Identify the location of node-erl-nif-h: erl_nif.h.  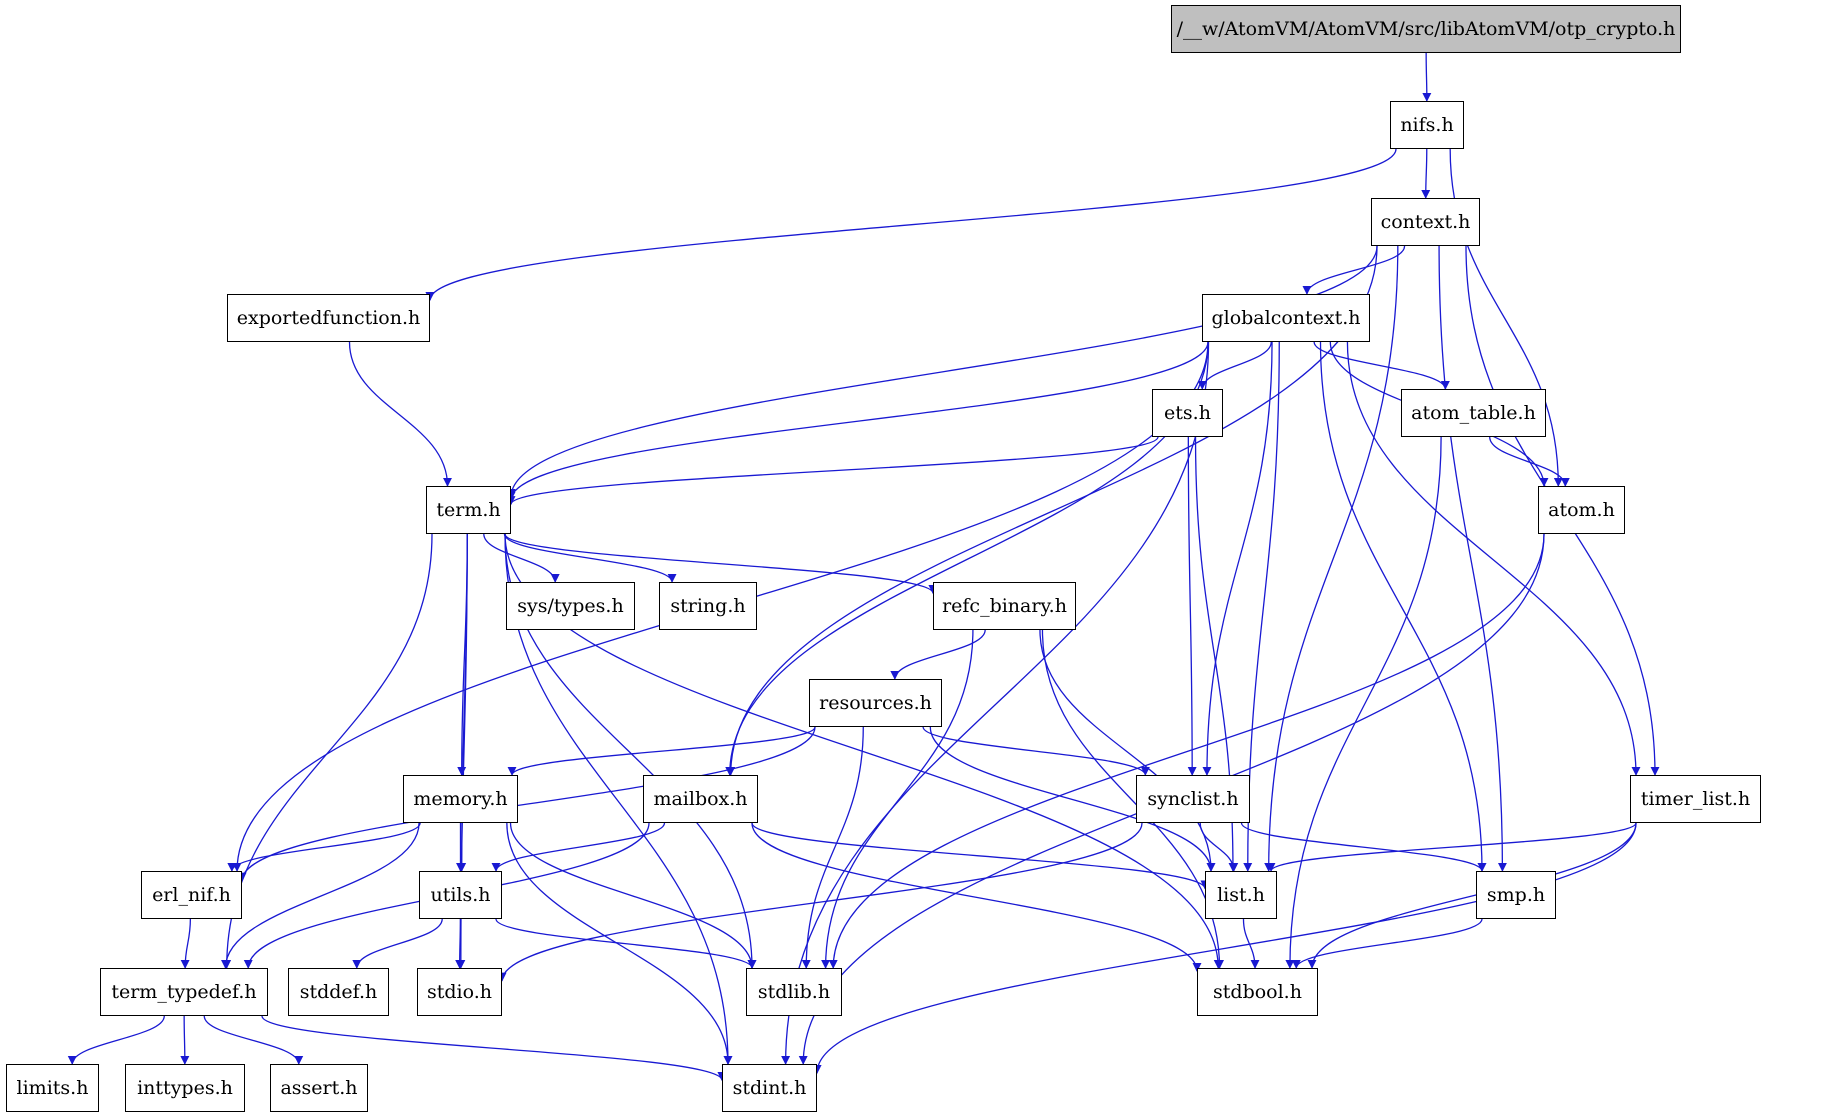
(191, 895).